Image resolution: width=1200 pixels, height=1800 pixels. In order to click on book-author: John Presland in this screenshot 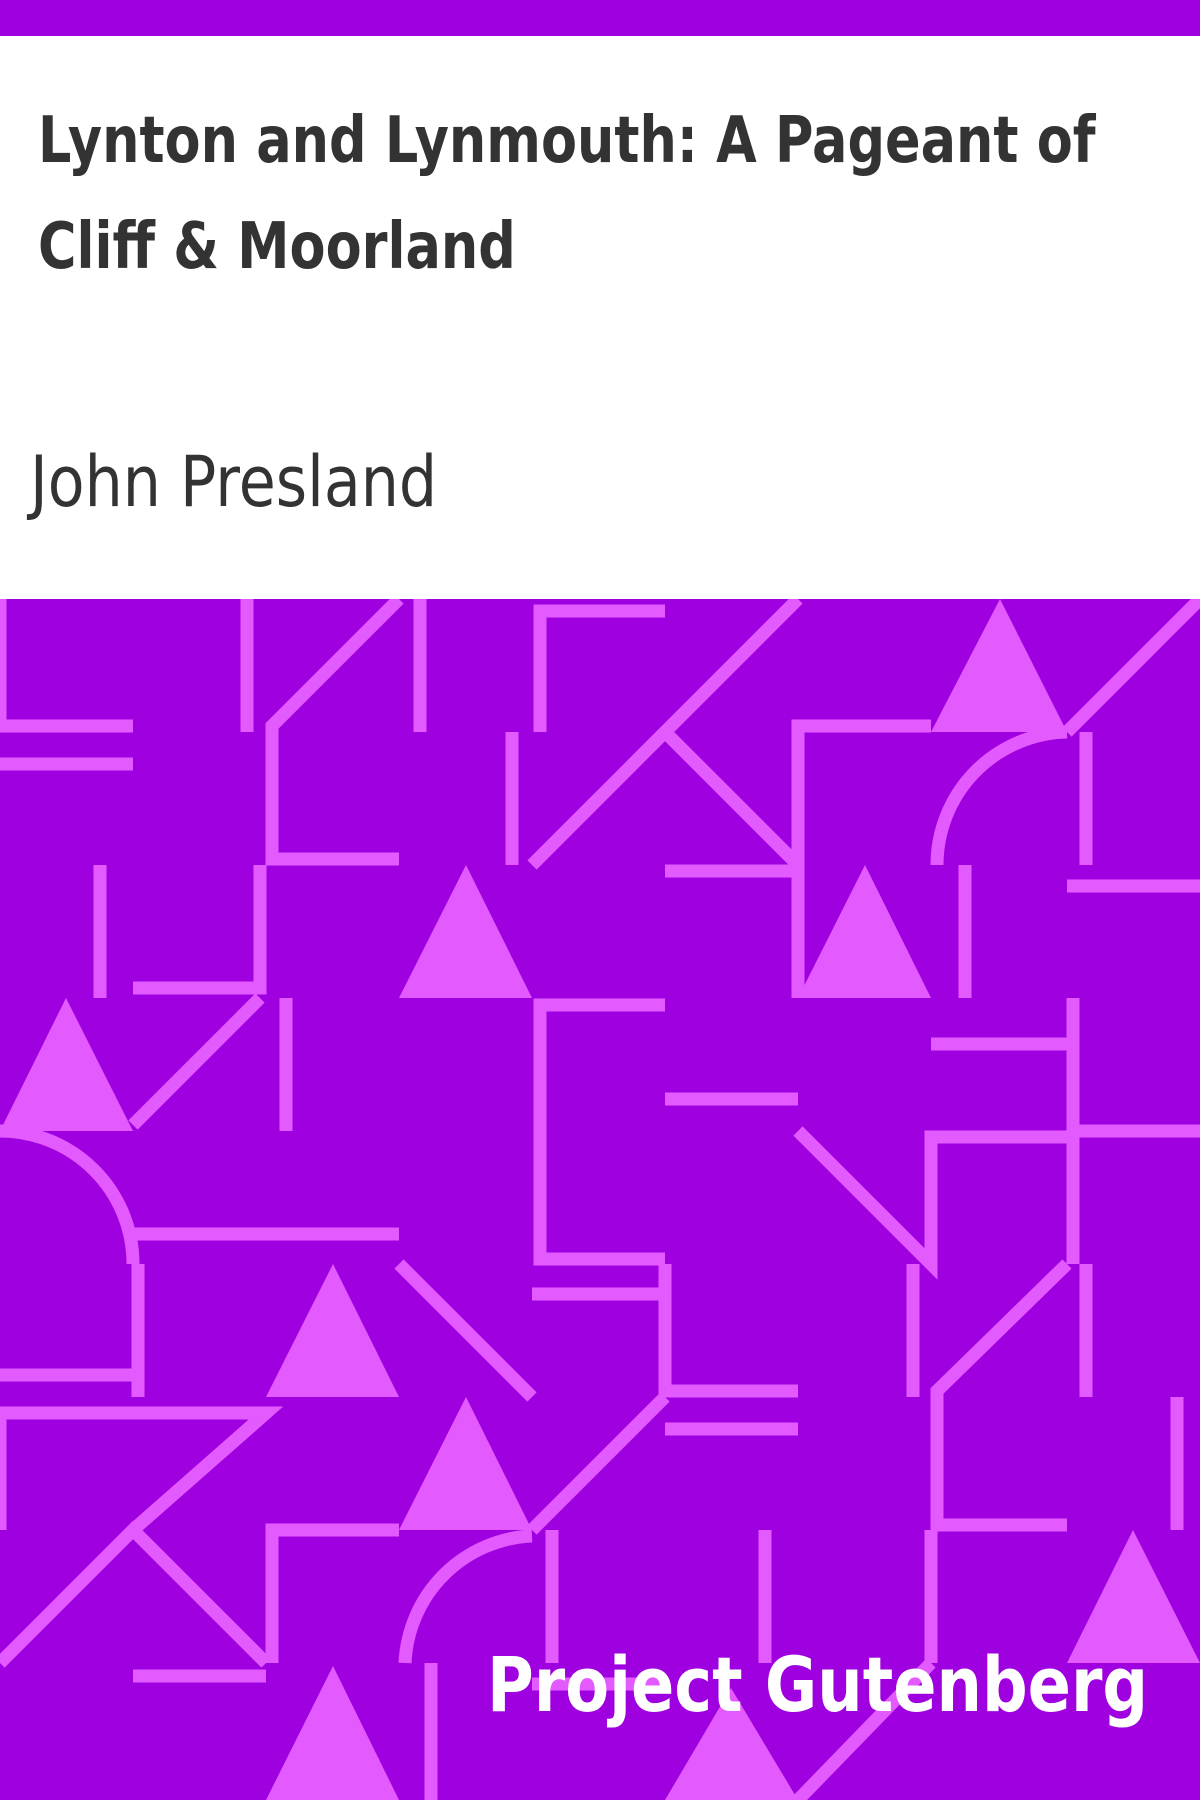, I will do `click(234, 482)`.